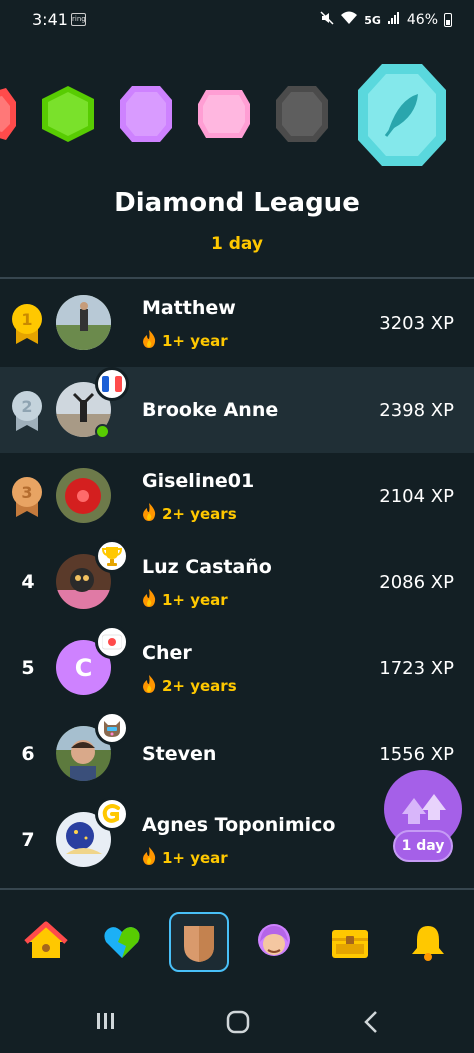  Describe the element at coordinates (237, 582) in the screenshot. I see `leaderboard-row: 4 Luz Castaño 1+ year 2086 XP` at that location.